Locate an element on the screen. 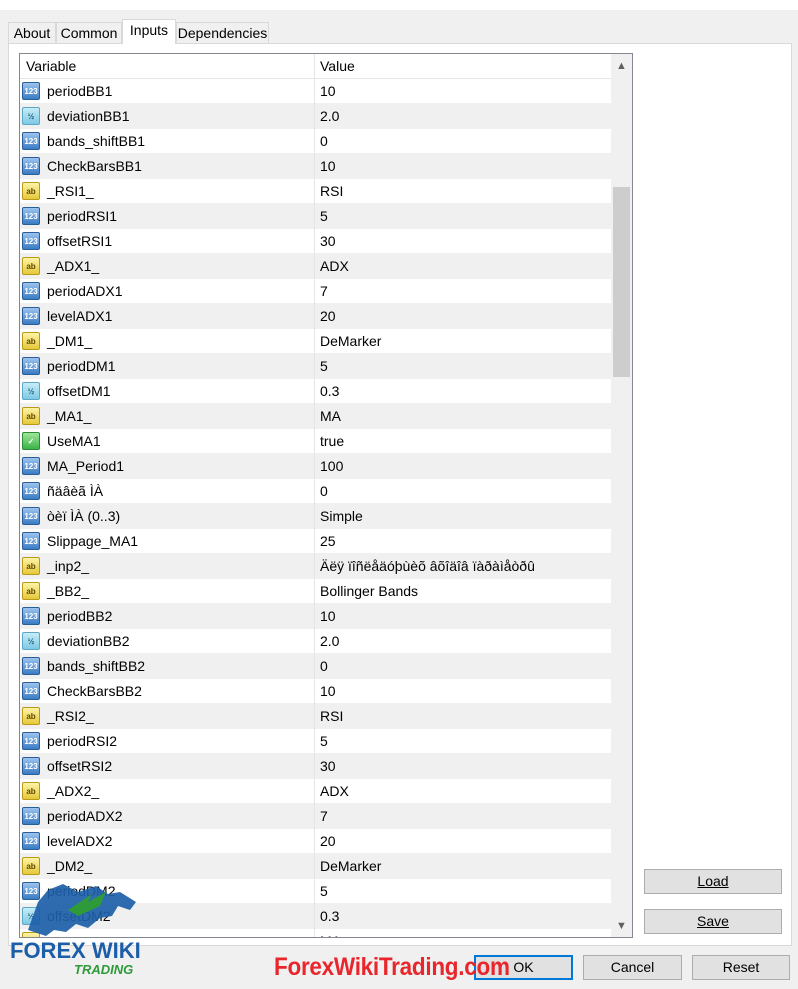 This screenshot has height=989, width=798. table-row: 123 periodADX1 7 is located at coordinates (315, 291).